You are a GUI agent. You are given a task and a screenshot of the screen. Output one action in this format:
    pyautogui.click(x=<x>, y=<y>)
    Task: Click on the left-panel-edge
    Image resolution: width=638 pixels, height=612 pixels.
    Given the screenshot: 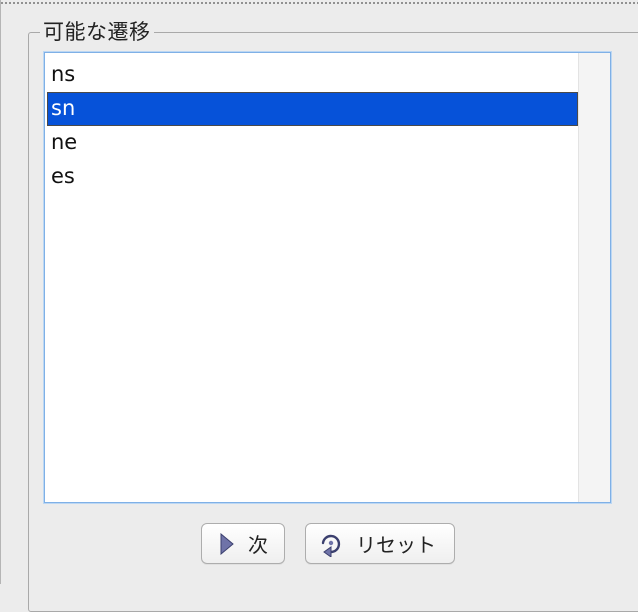 What is the action you would take?
    pyautogui.click(x=0, y=292)
    